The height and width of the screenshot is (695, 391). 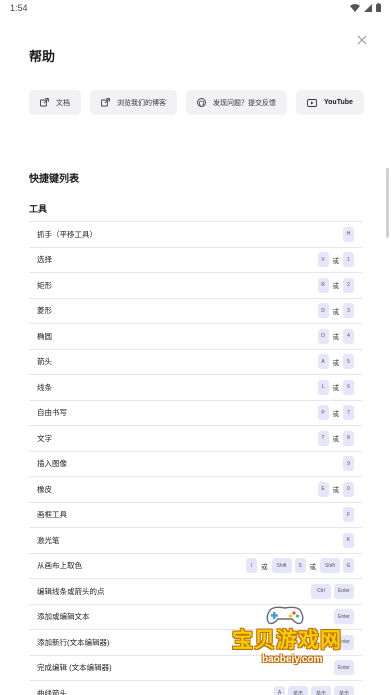 What do you see at coordinates (251, 566) in the screenshot?
I see `key-cap: I` at bounding box center [251, 566].